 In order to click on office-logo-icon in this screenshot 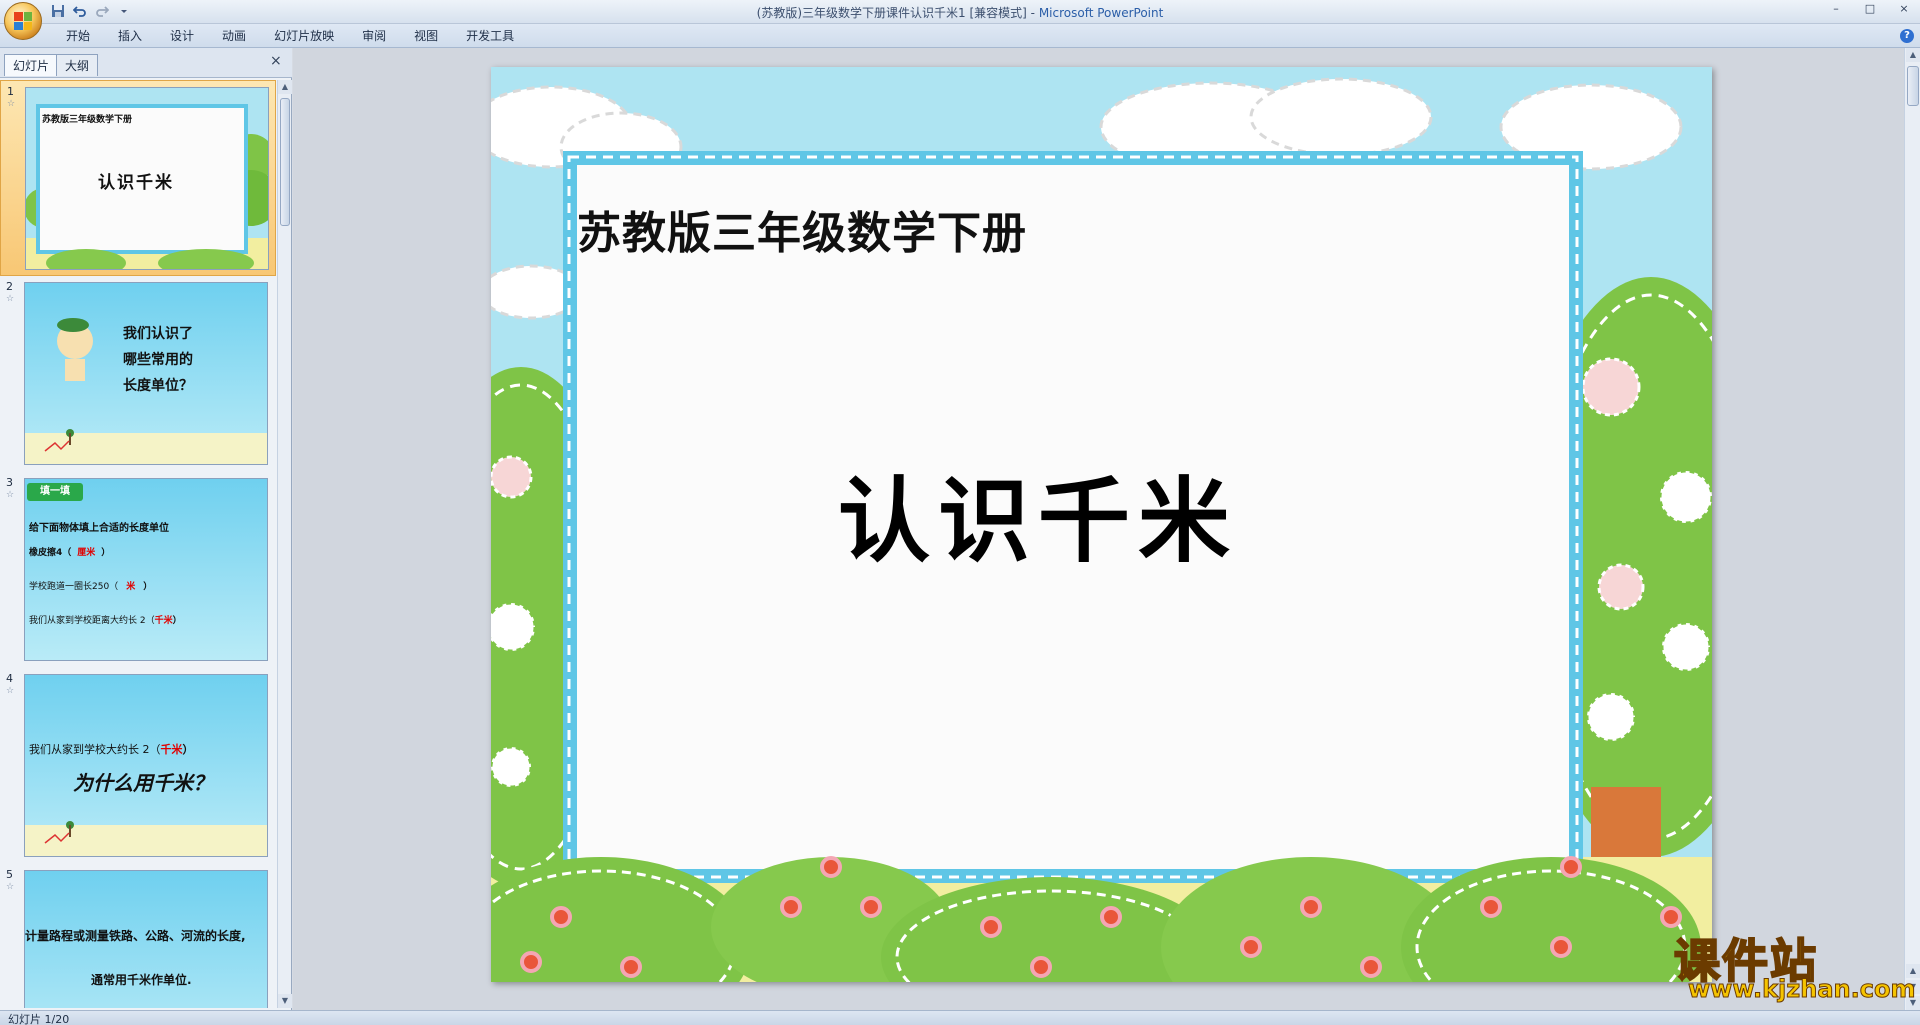, I will do `click(23, 21)`.